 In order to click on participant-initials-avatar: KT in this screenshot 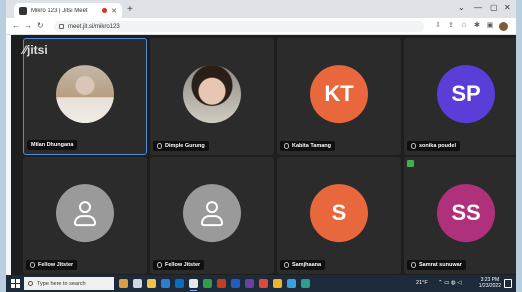, I will do `click(339, 93)`.